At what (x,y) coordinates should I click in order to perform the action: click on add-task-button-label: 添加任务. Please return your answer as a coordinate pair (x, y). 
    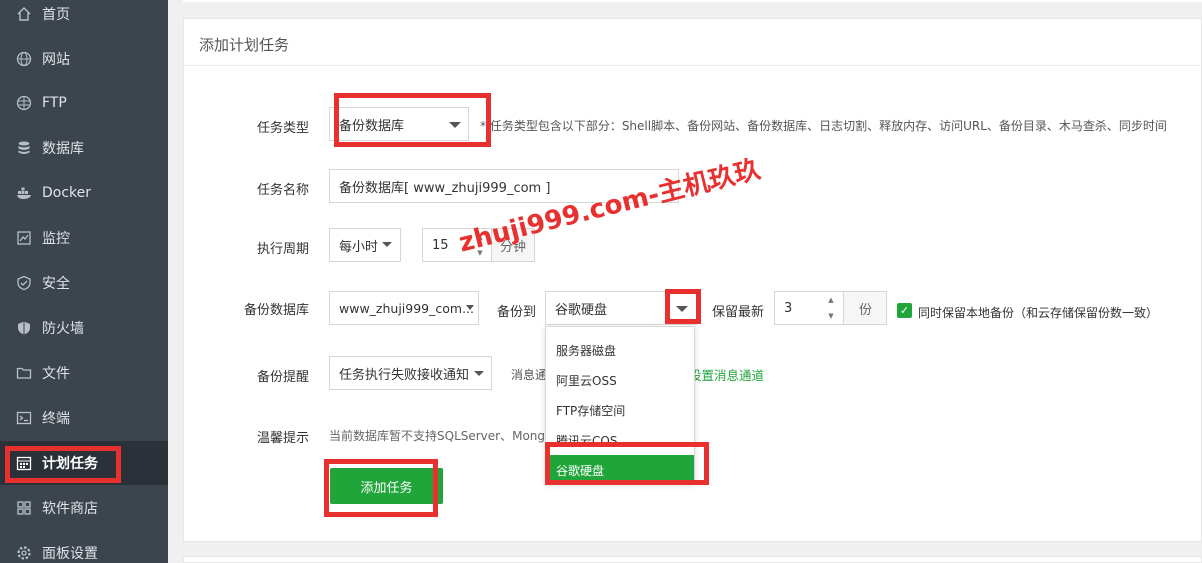
    Looking at the image, I should click on (386, 488).